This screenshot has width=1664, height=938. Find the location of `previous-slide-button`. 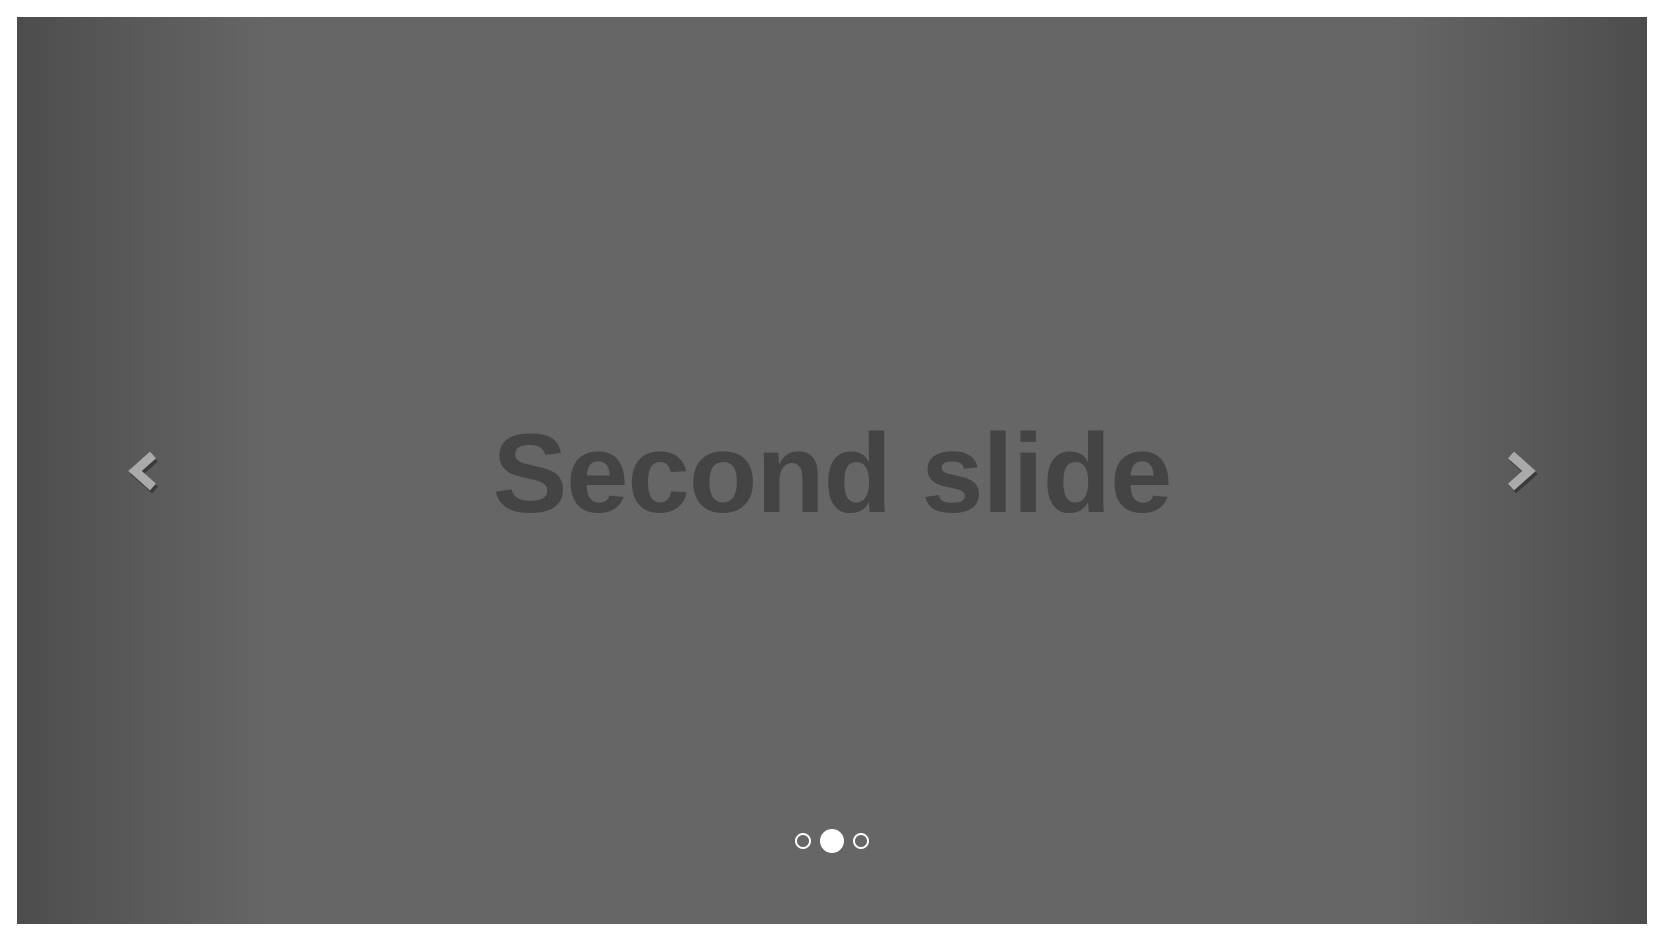

previous-slide-button is located at coordinates (145, 470).